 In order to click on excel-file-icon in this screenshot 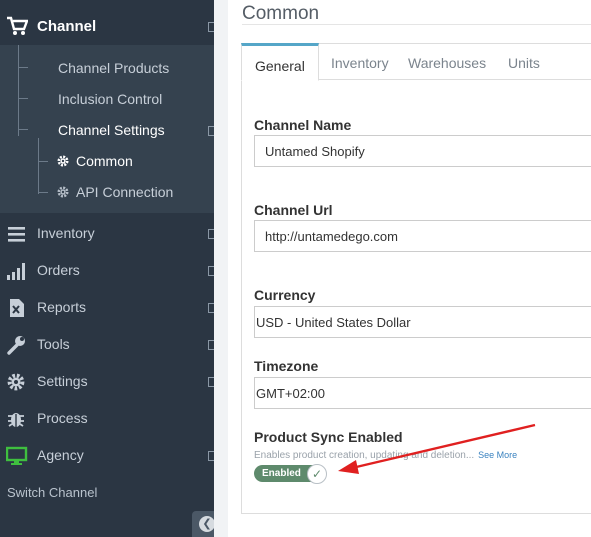, I will do `click(17, 308)`.